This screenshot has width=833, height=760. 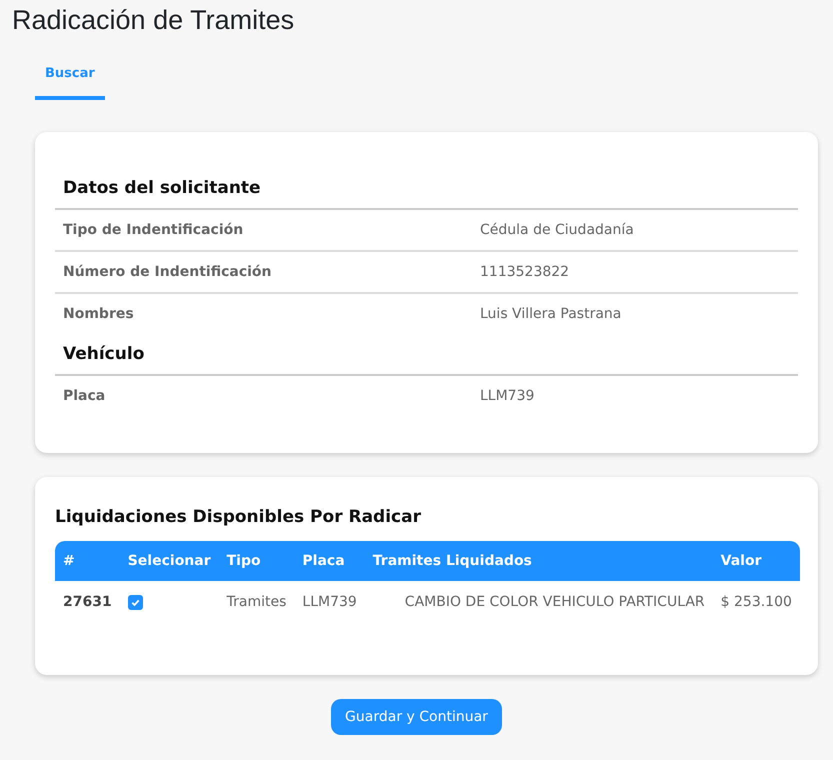 What do you see at coordinates (70, 76) in the screenshot?
I see `tab: Buscar` at bounding box center [70, 76].